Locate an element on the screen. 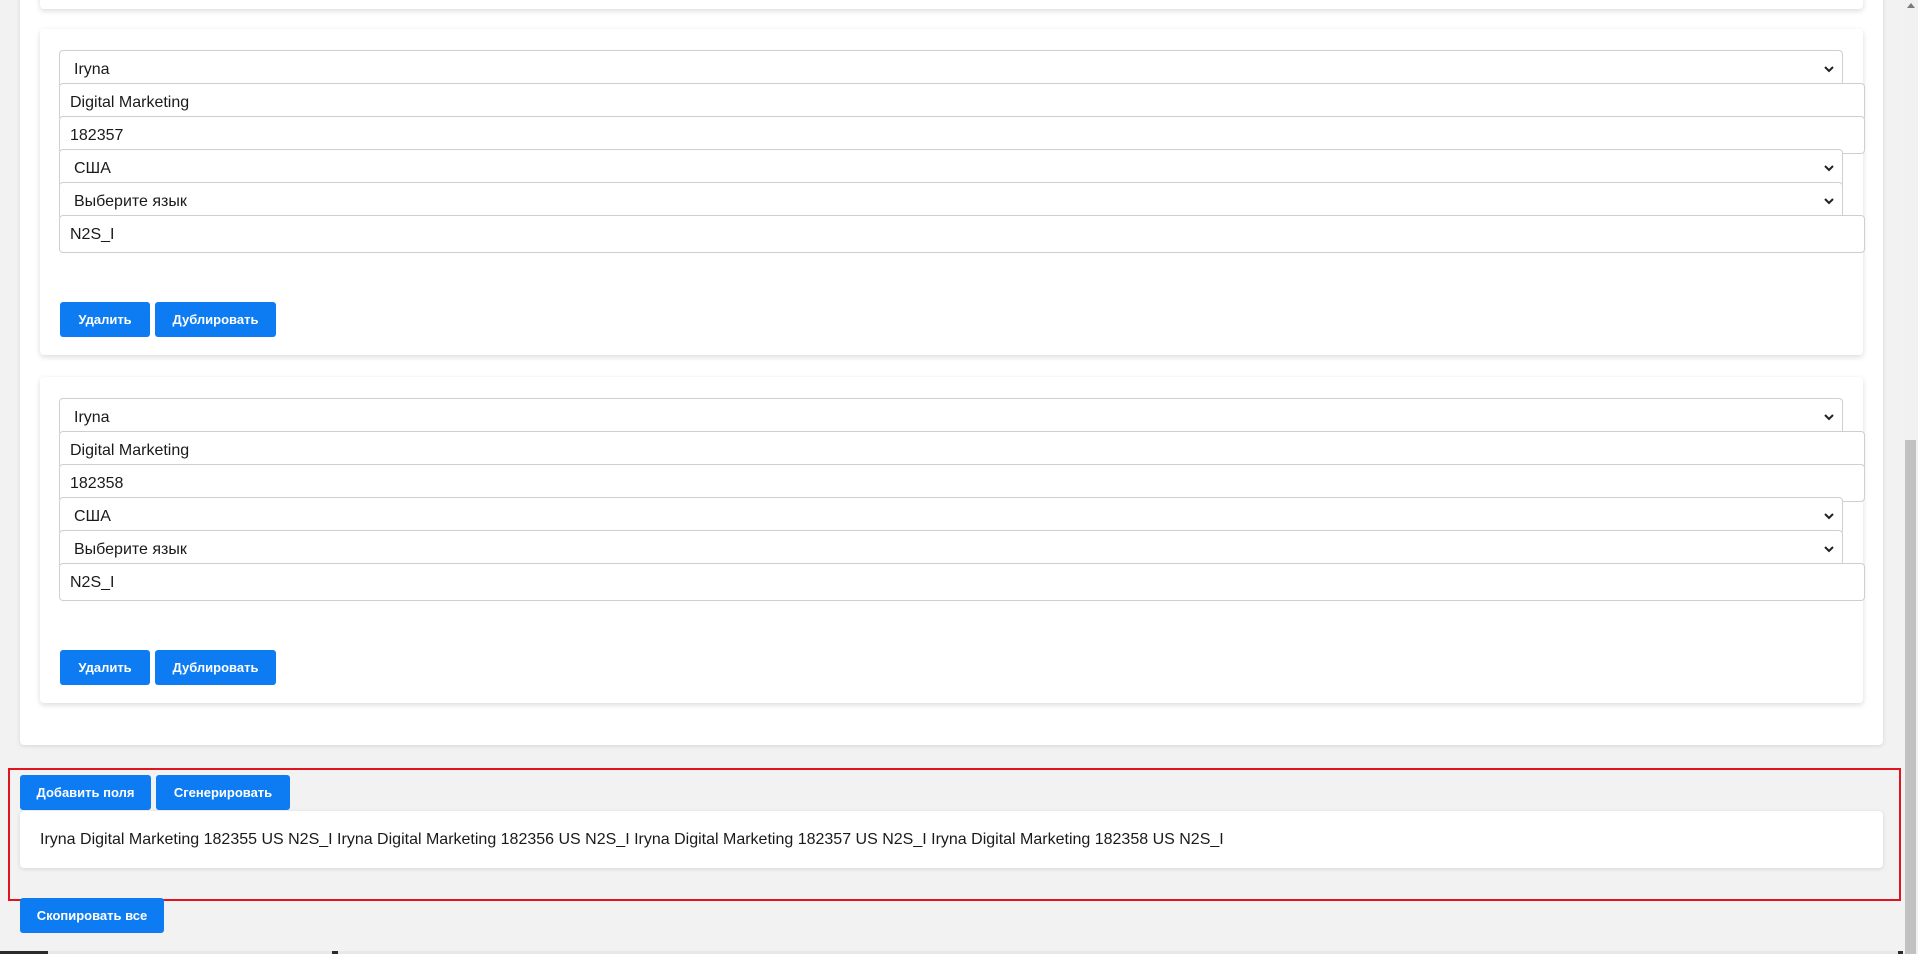 The image size is (1918, 954). vertical-scrollbar is located at coordinates (1910, 477).